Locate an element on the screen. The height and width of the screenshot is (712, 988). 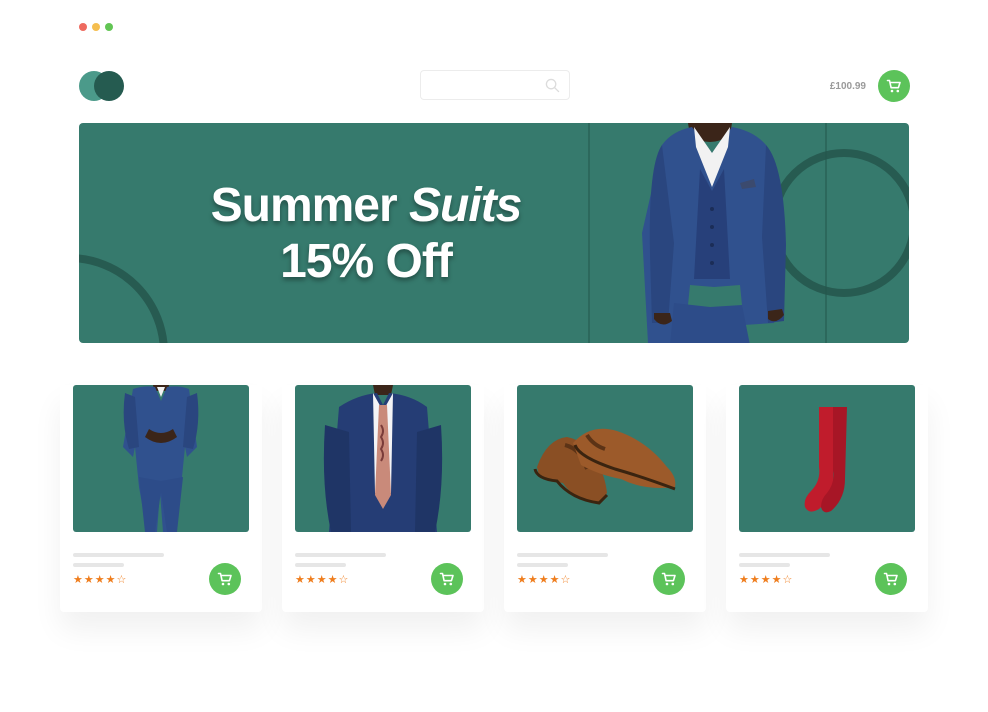
window-controls is located at coordinates (96, 27).